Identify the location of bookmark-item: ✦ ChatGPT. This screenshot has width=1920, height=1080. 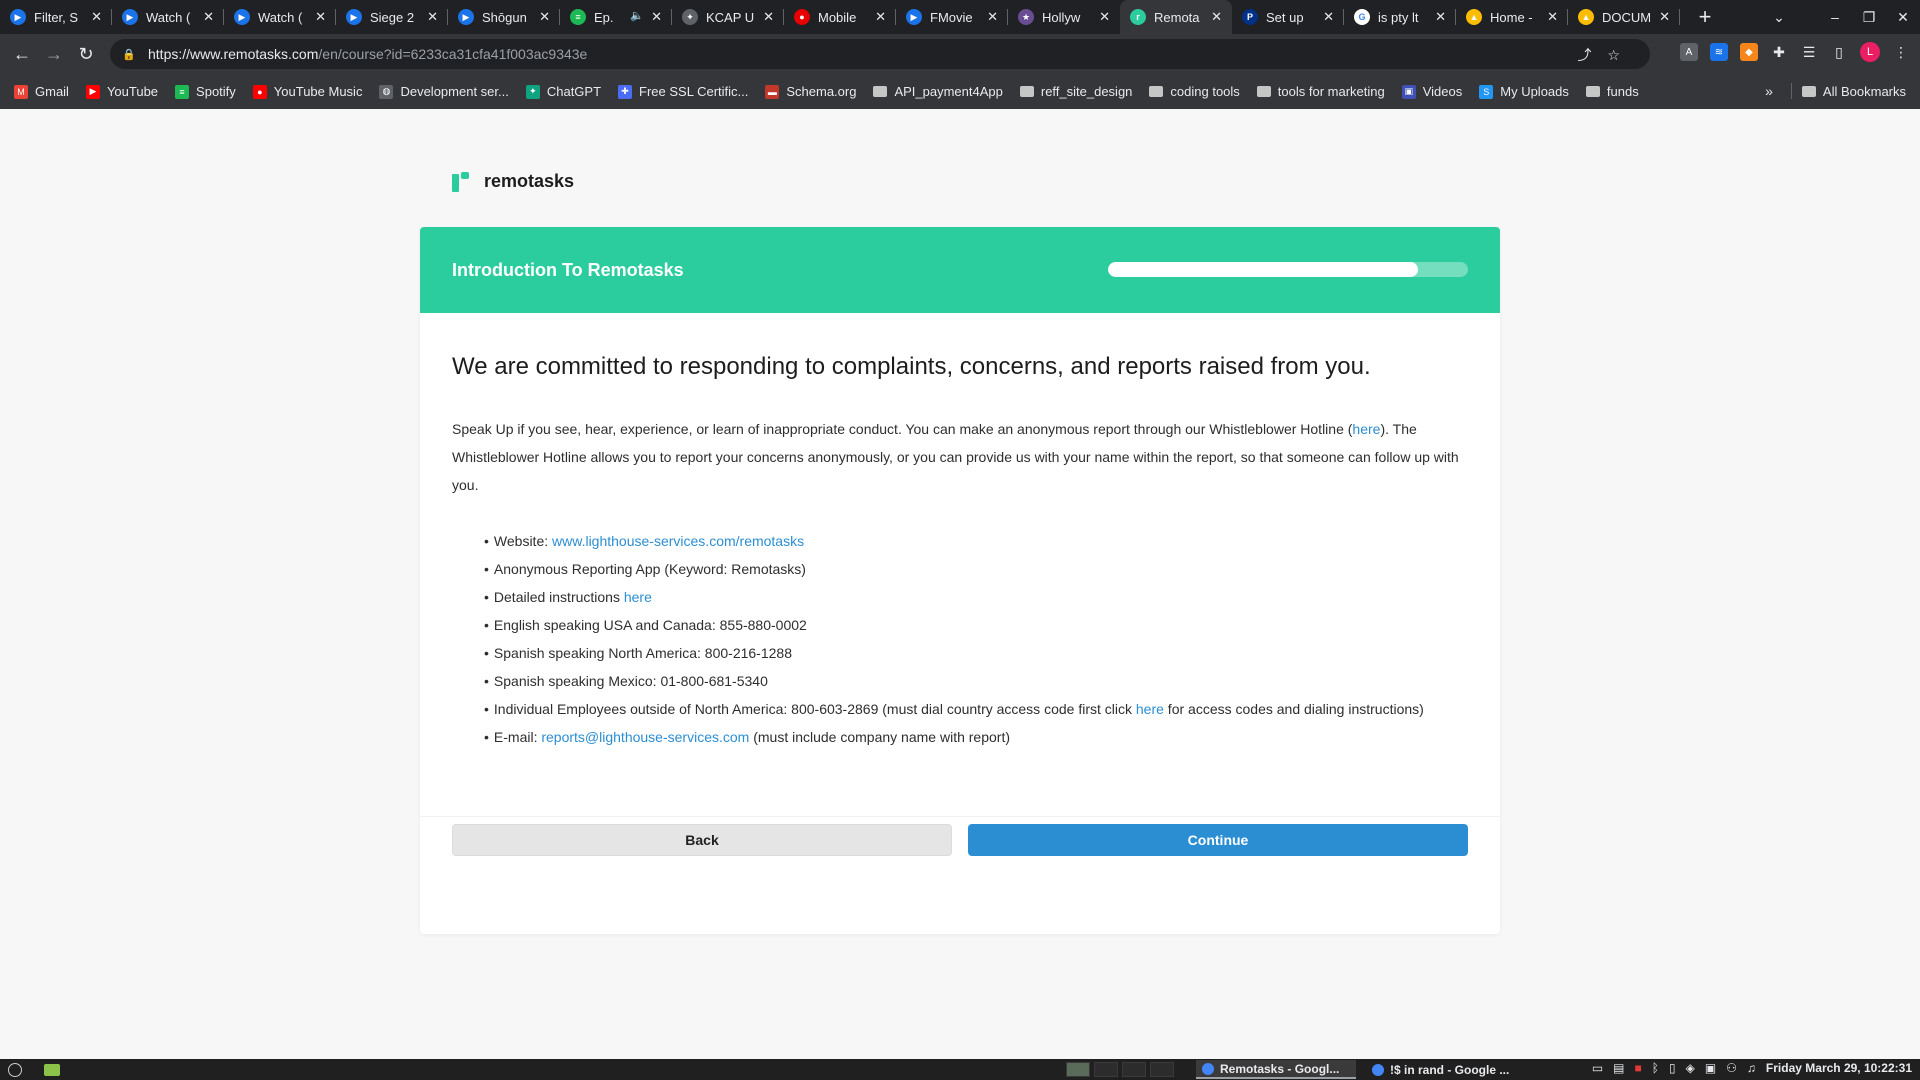
(563, 91).